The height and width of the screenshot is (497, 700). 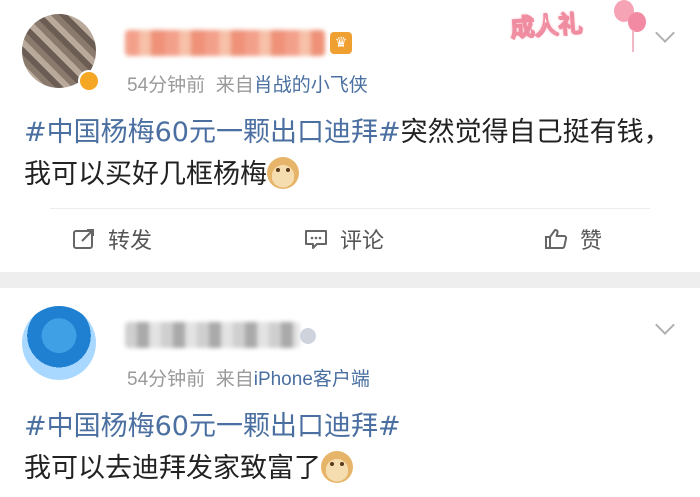 I want to click on feed-separator, so click(x=350, y=280).